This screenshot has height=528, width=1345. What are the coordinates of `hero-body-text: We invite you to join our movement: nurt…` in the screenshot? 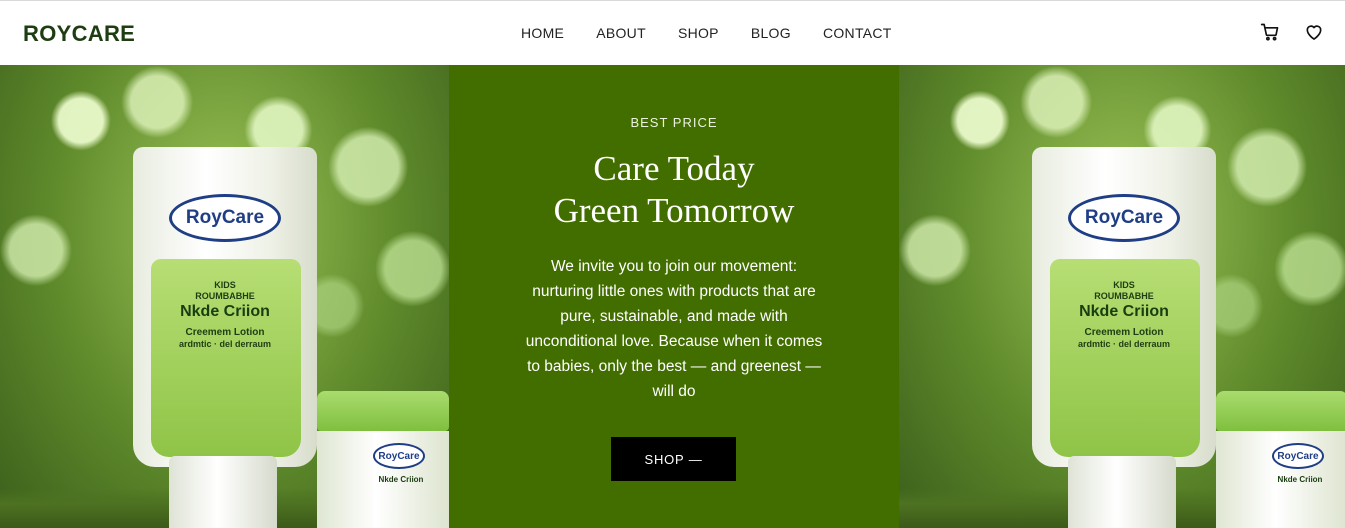 It's located at (674, 329).